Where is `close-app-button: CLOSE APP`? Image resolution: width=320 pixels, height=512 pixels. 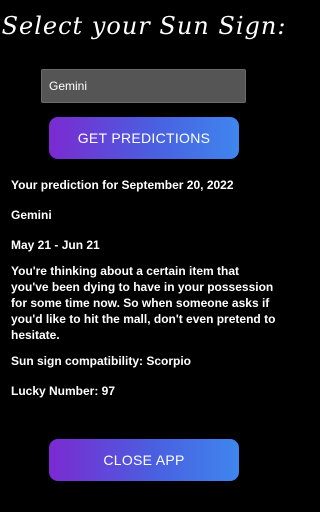
close-app-button: CLOSE APP is located at coordinates (144, 460).